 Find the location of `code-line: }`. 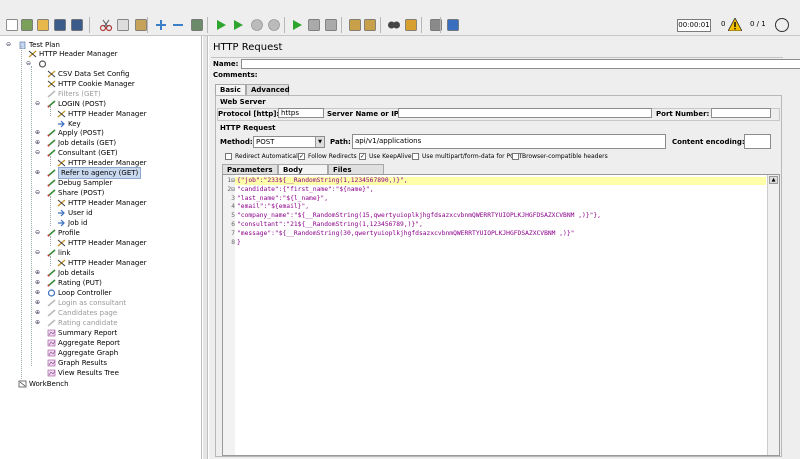

code-line: } is located at coordinates (239, 243).